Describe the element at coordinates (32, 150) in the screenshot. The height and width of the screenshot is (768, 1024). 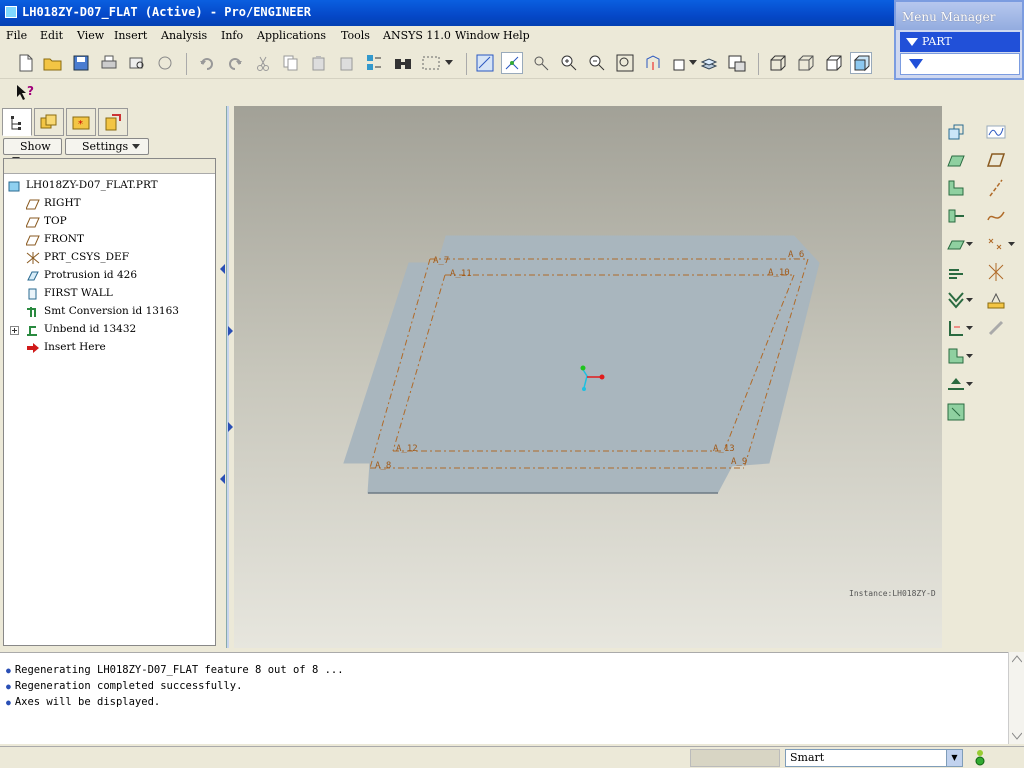
I see `show-dropdown: Show` at that location.